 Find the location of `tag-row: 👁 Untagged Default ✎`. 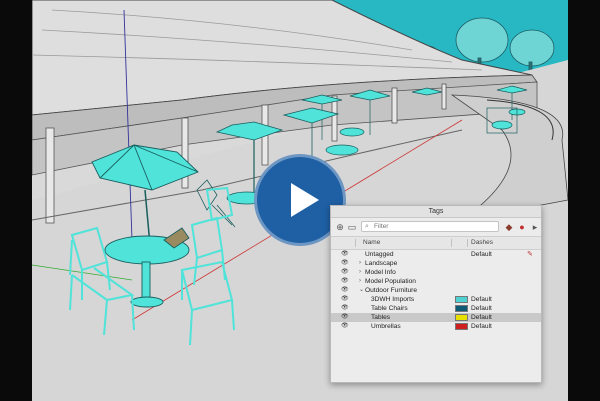

tag-row: 👁 Untagged Default ✎ is located at coordinates (436, 254).